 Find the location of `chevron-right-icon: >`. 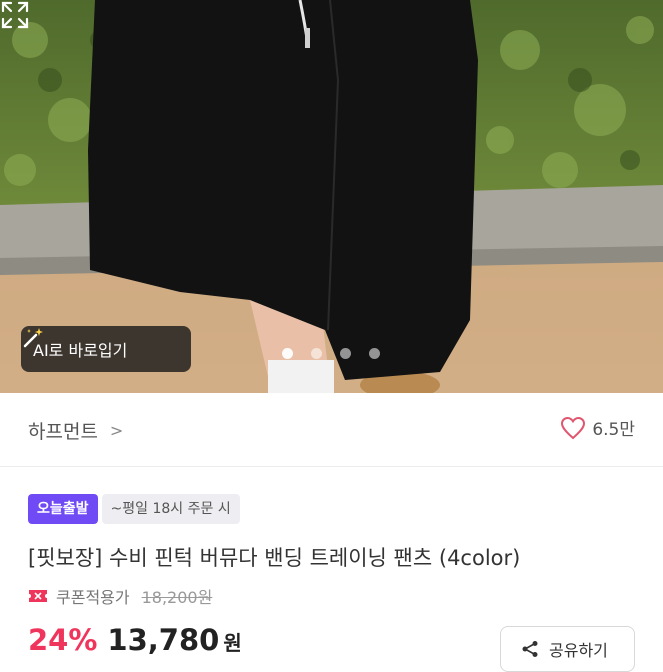

chevron-right-icon: > is located at coordinates (116, 430).